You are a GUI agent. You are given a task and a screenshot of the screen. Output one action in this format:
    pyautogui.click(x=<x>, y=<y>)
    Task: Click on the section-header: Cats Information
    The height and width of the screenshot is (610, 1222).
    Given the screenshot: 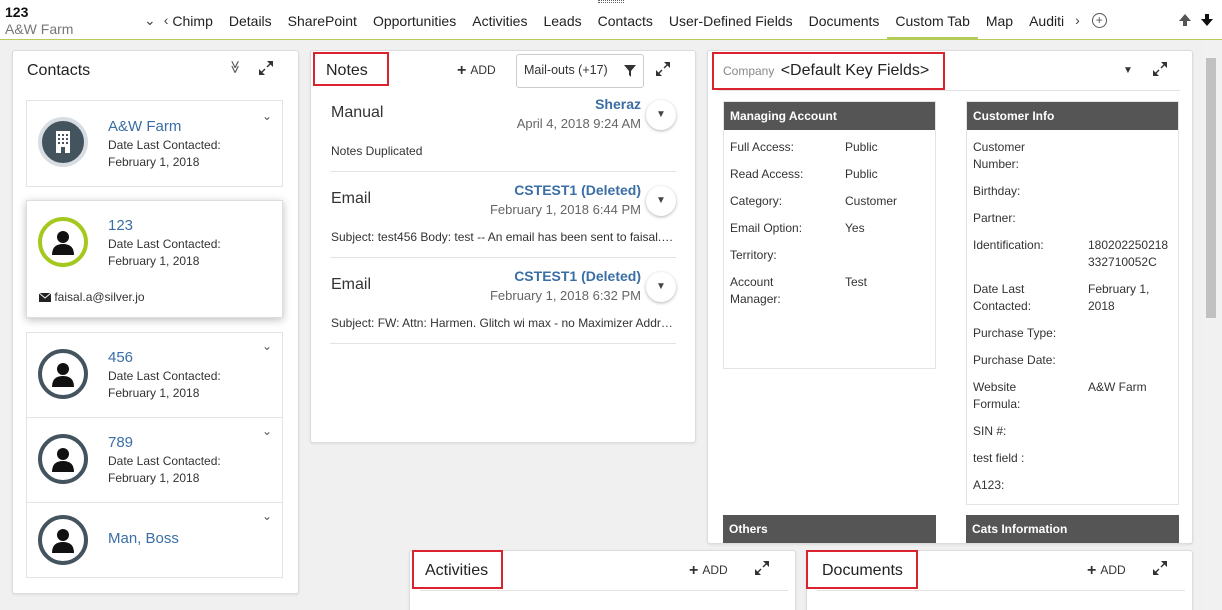 What is the action you would take?
    pyautogui.click(x=1072, y=529)
    